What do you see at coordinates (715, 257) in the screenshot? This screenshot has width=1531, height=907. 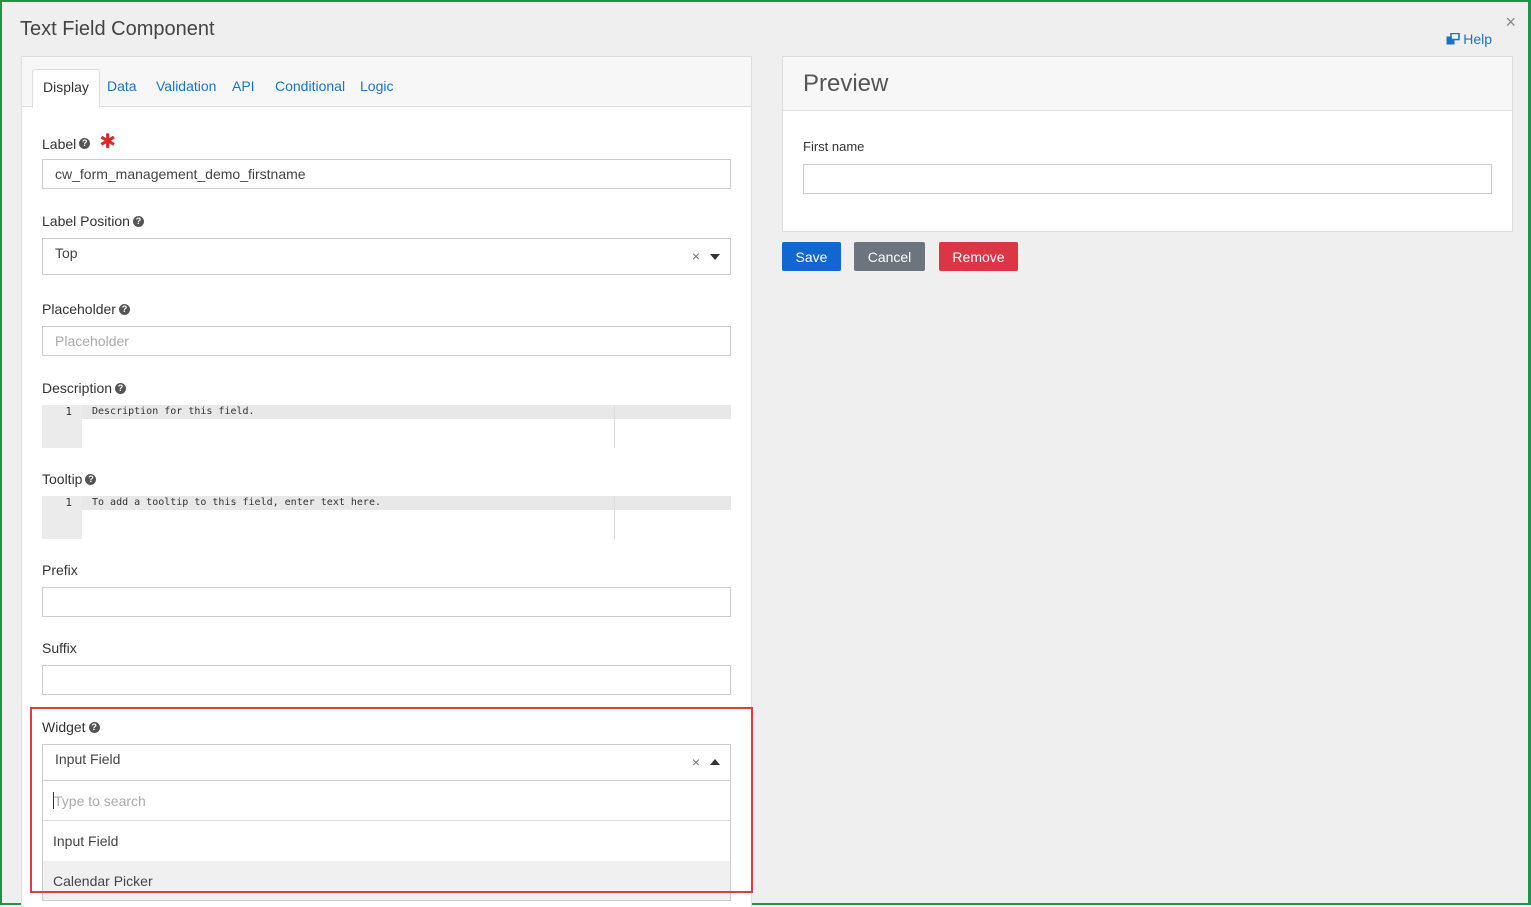 I see `chevron-down-icon` at bounding box center [715, 257].